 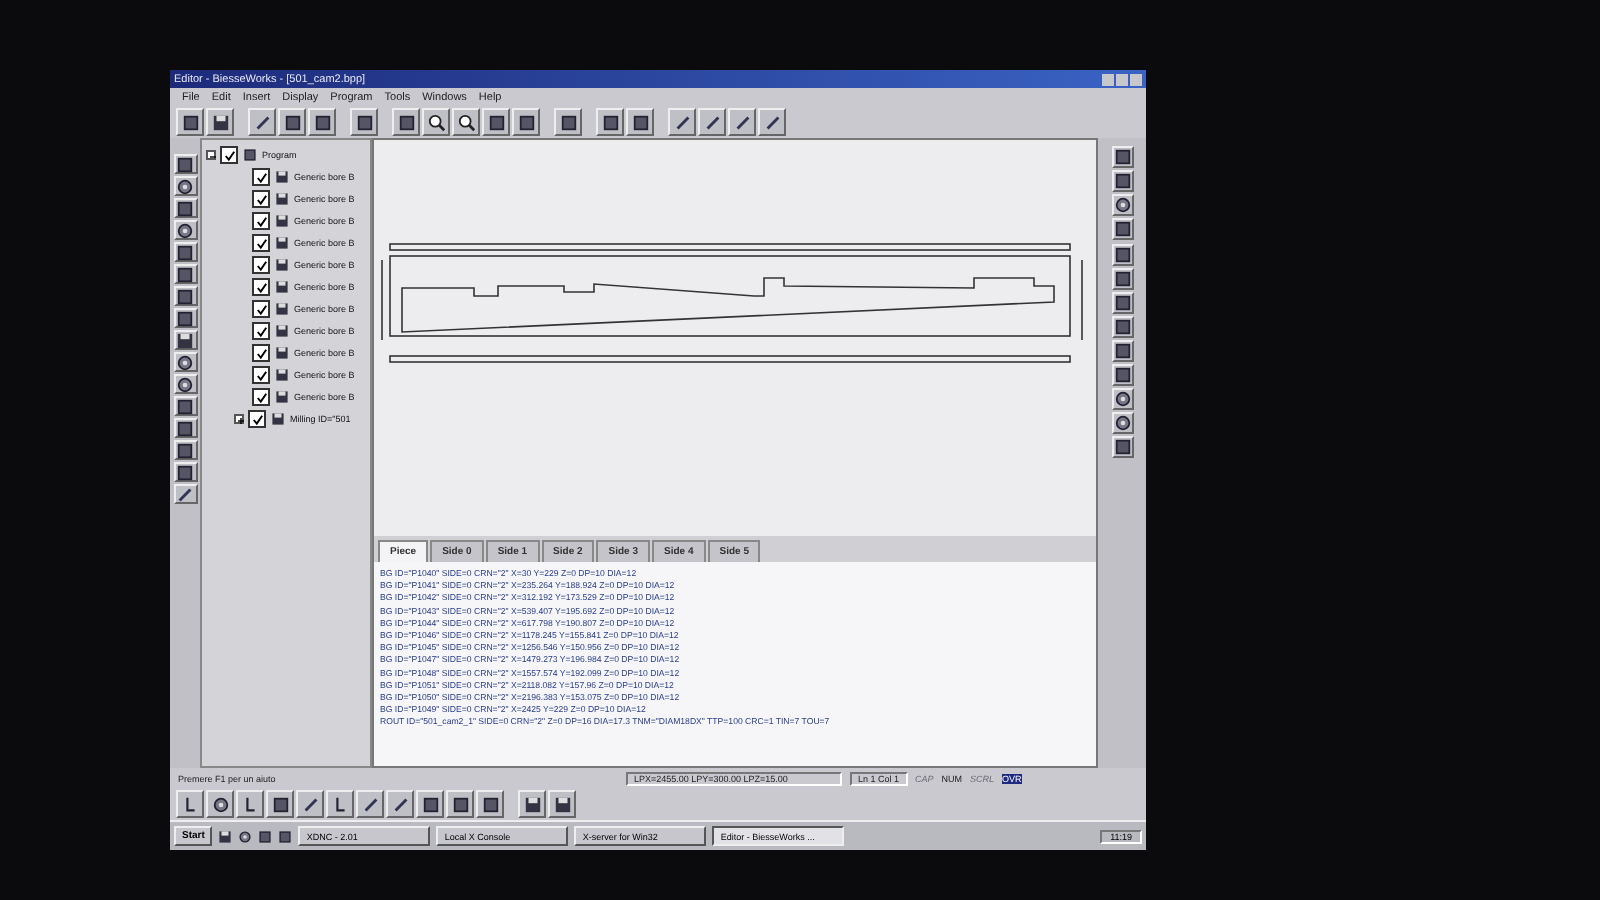 I want to click on code-editor, so click(x=735, y=664).